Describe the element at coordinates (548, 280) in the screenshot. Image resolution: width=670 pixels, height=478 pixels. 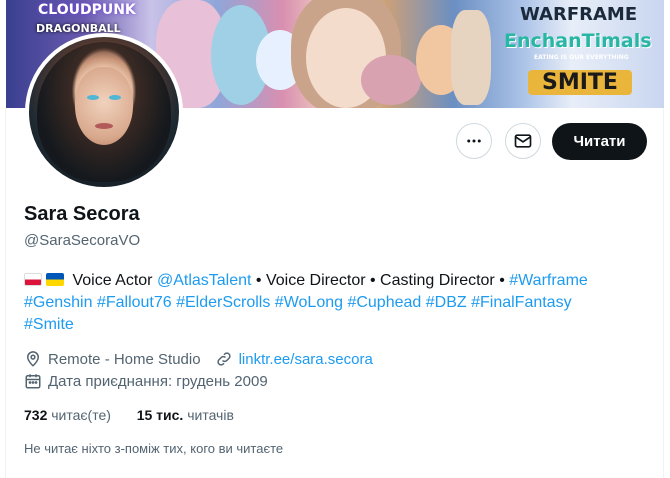
I see `bio-hashtags-line1: #Warframe` at that location.